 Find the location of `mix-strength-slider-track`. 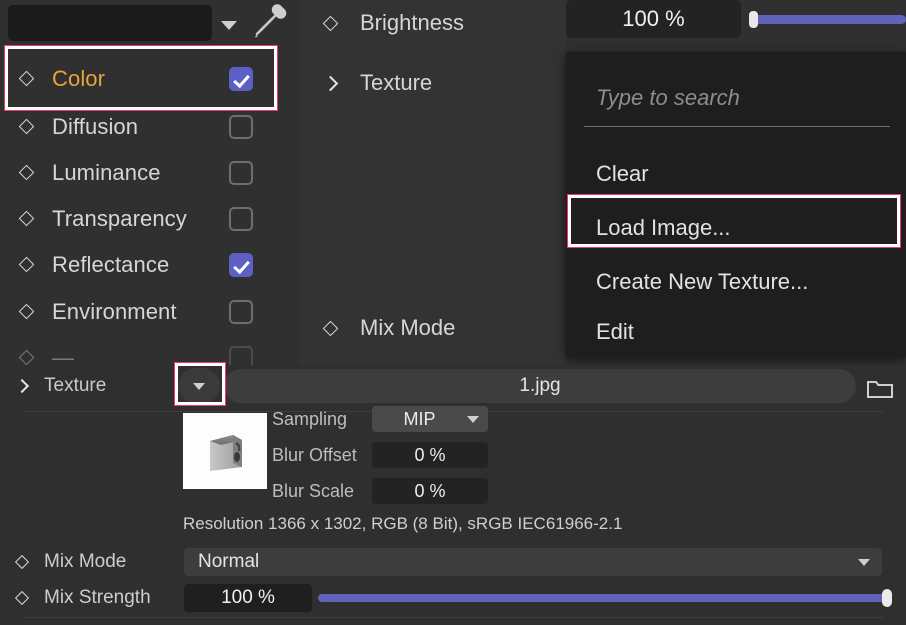

mix-strength-slider-track is located at coordinates (602, 598).